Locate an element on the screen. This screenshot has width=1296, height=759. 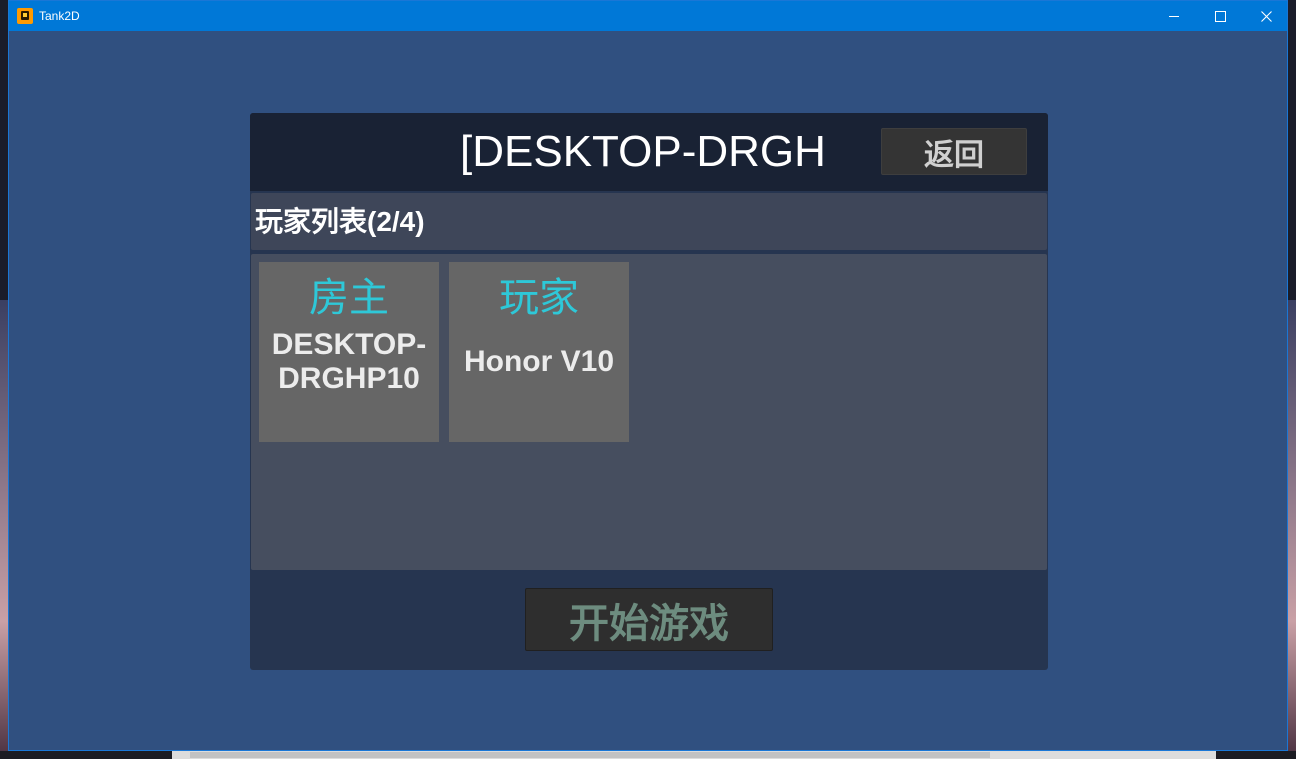
back-button: 返回 is located at coordinates (954, 151).